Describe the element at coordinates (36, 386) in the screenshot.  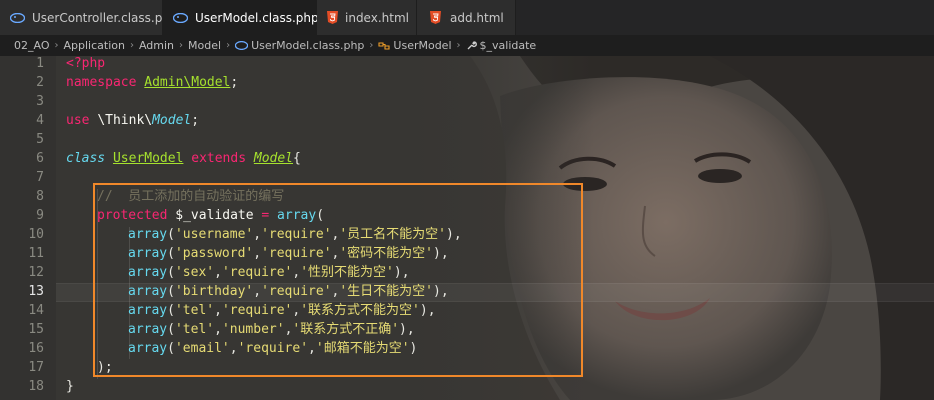
I see `line-number: 18` at that location.